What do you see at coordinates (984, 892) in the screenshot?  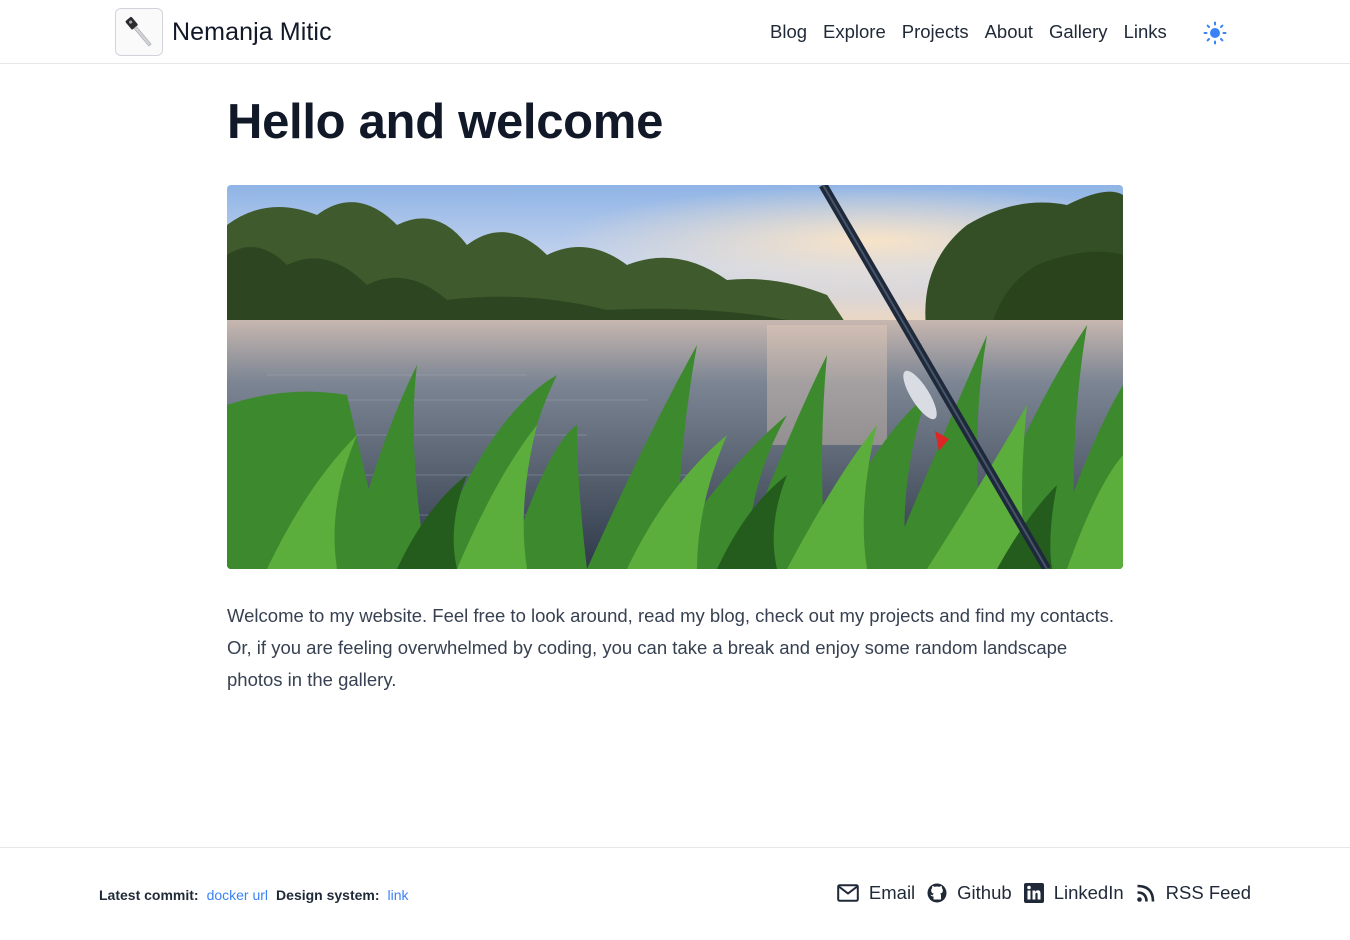 I see `footer-github-label: Github` at bounding box center [984, 892].